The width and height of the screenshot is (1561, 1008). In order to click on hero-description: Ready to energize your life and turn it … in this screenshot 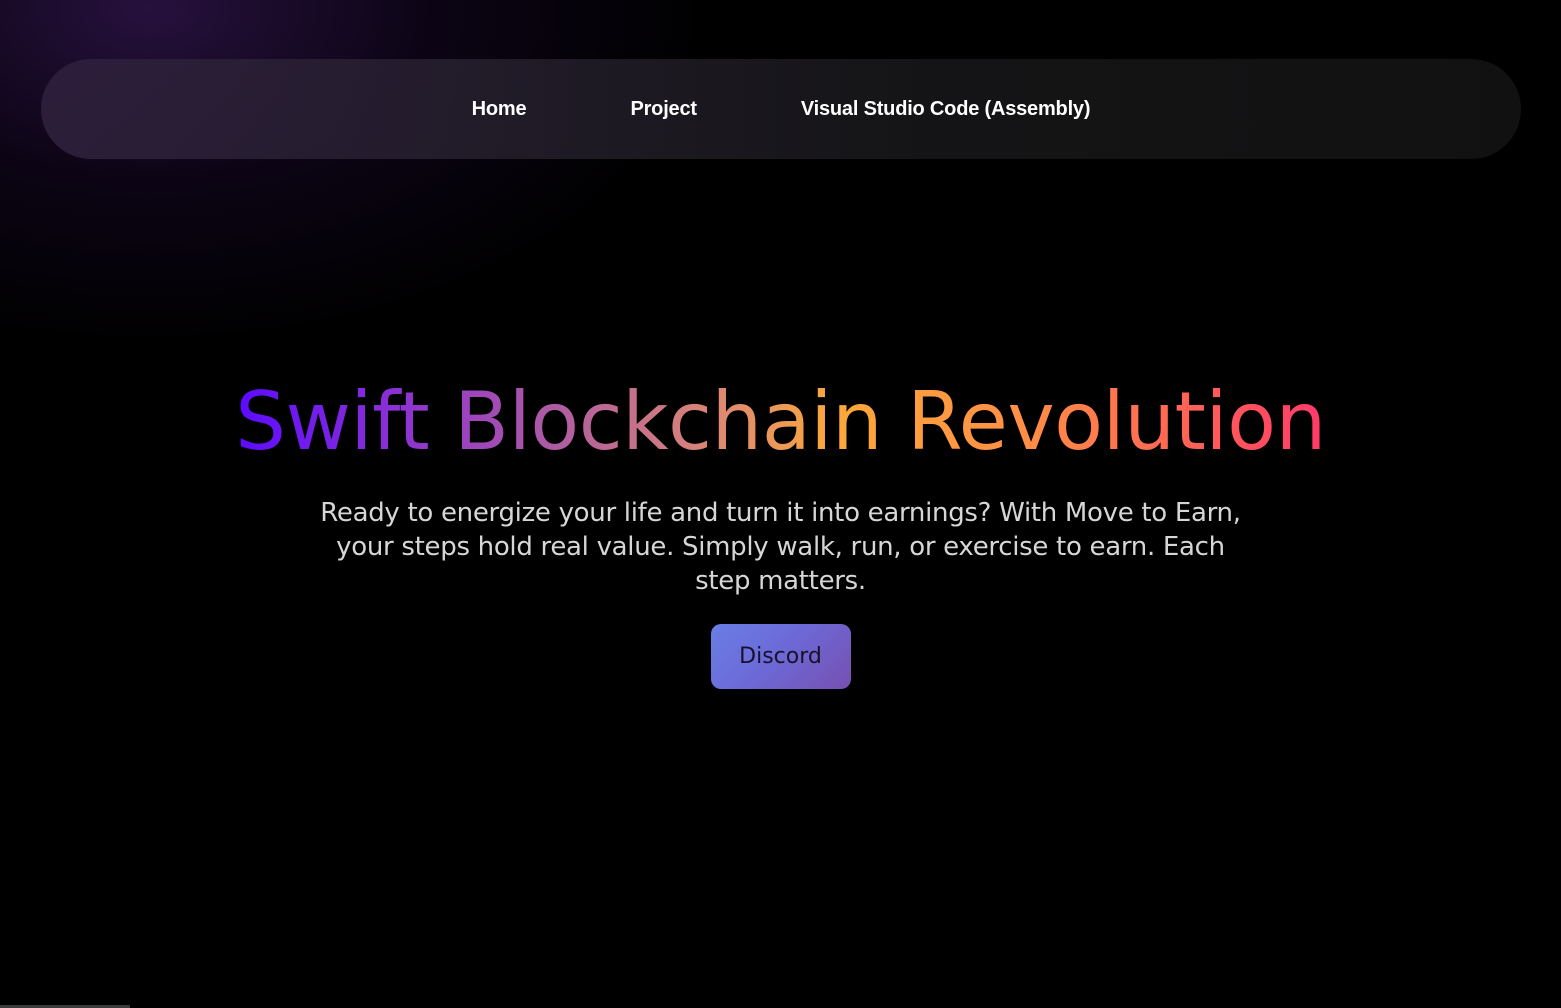, I will do `click(780, 547)`.